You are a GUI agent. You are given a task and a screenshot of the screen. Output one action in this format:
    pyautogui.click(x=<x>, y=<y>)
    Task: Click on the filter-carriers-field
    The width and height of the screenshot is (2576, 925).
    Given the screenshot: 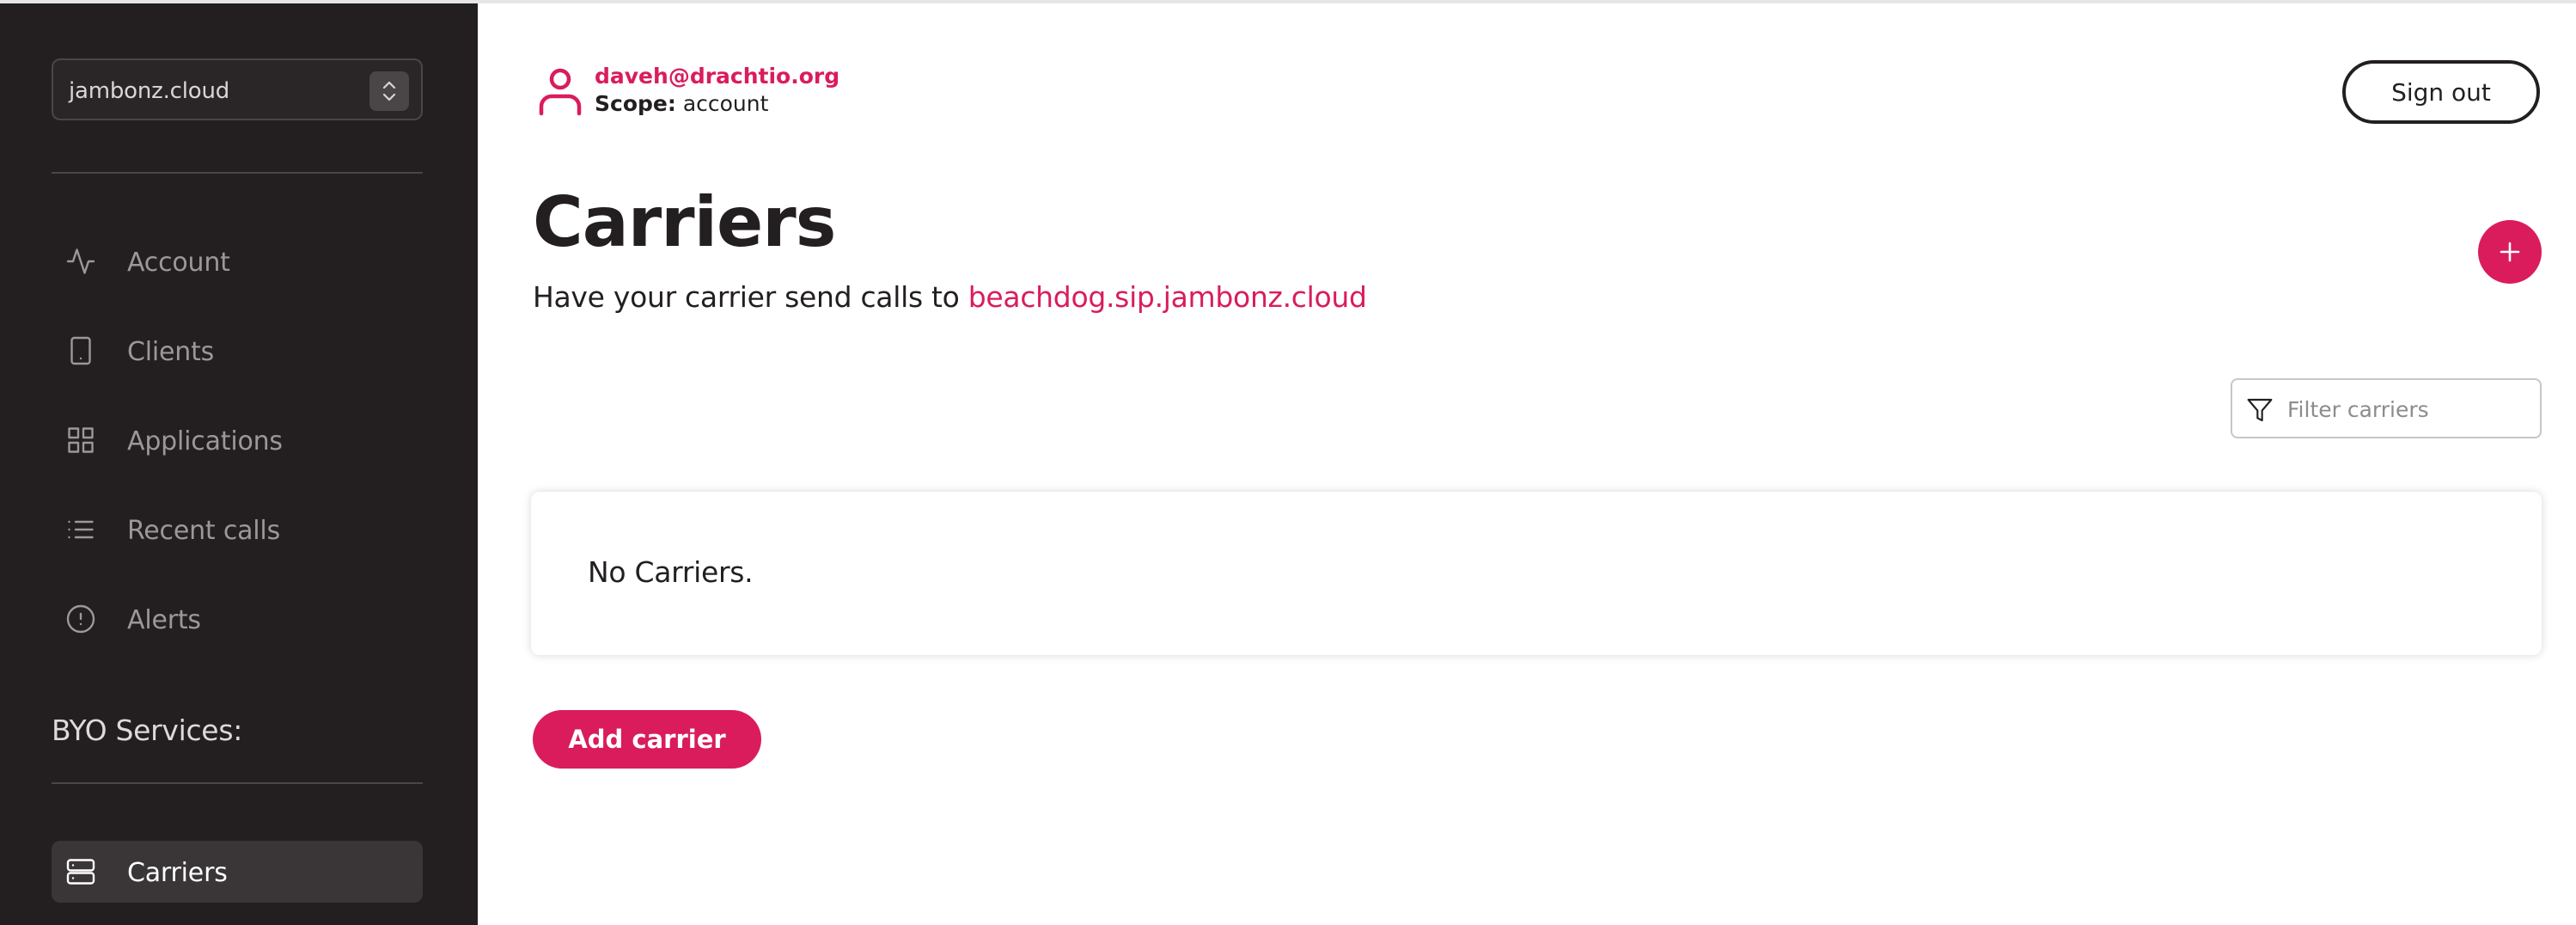 What is the action you would take?
    pyautogui.click(x=2386, y=408)
    